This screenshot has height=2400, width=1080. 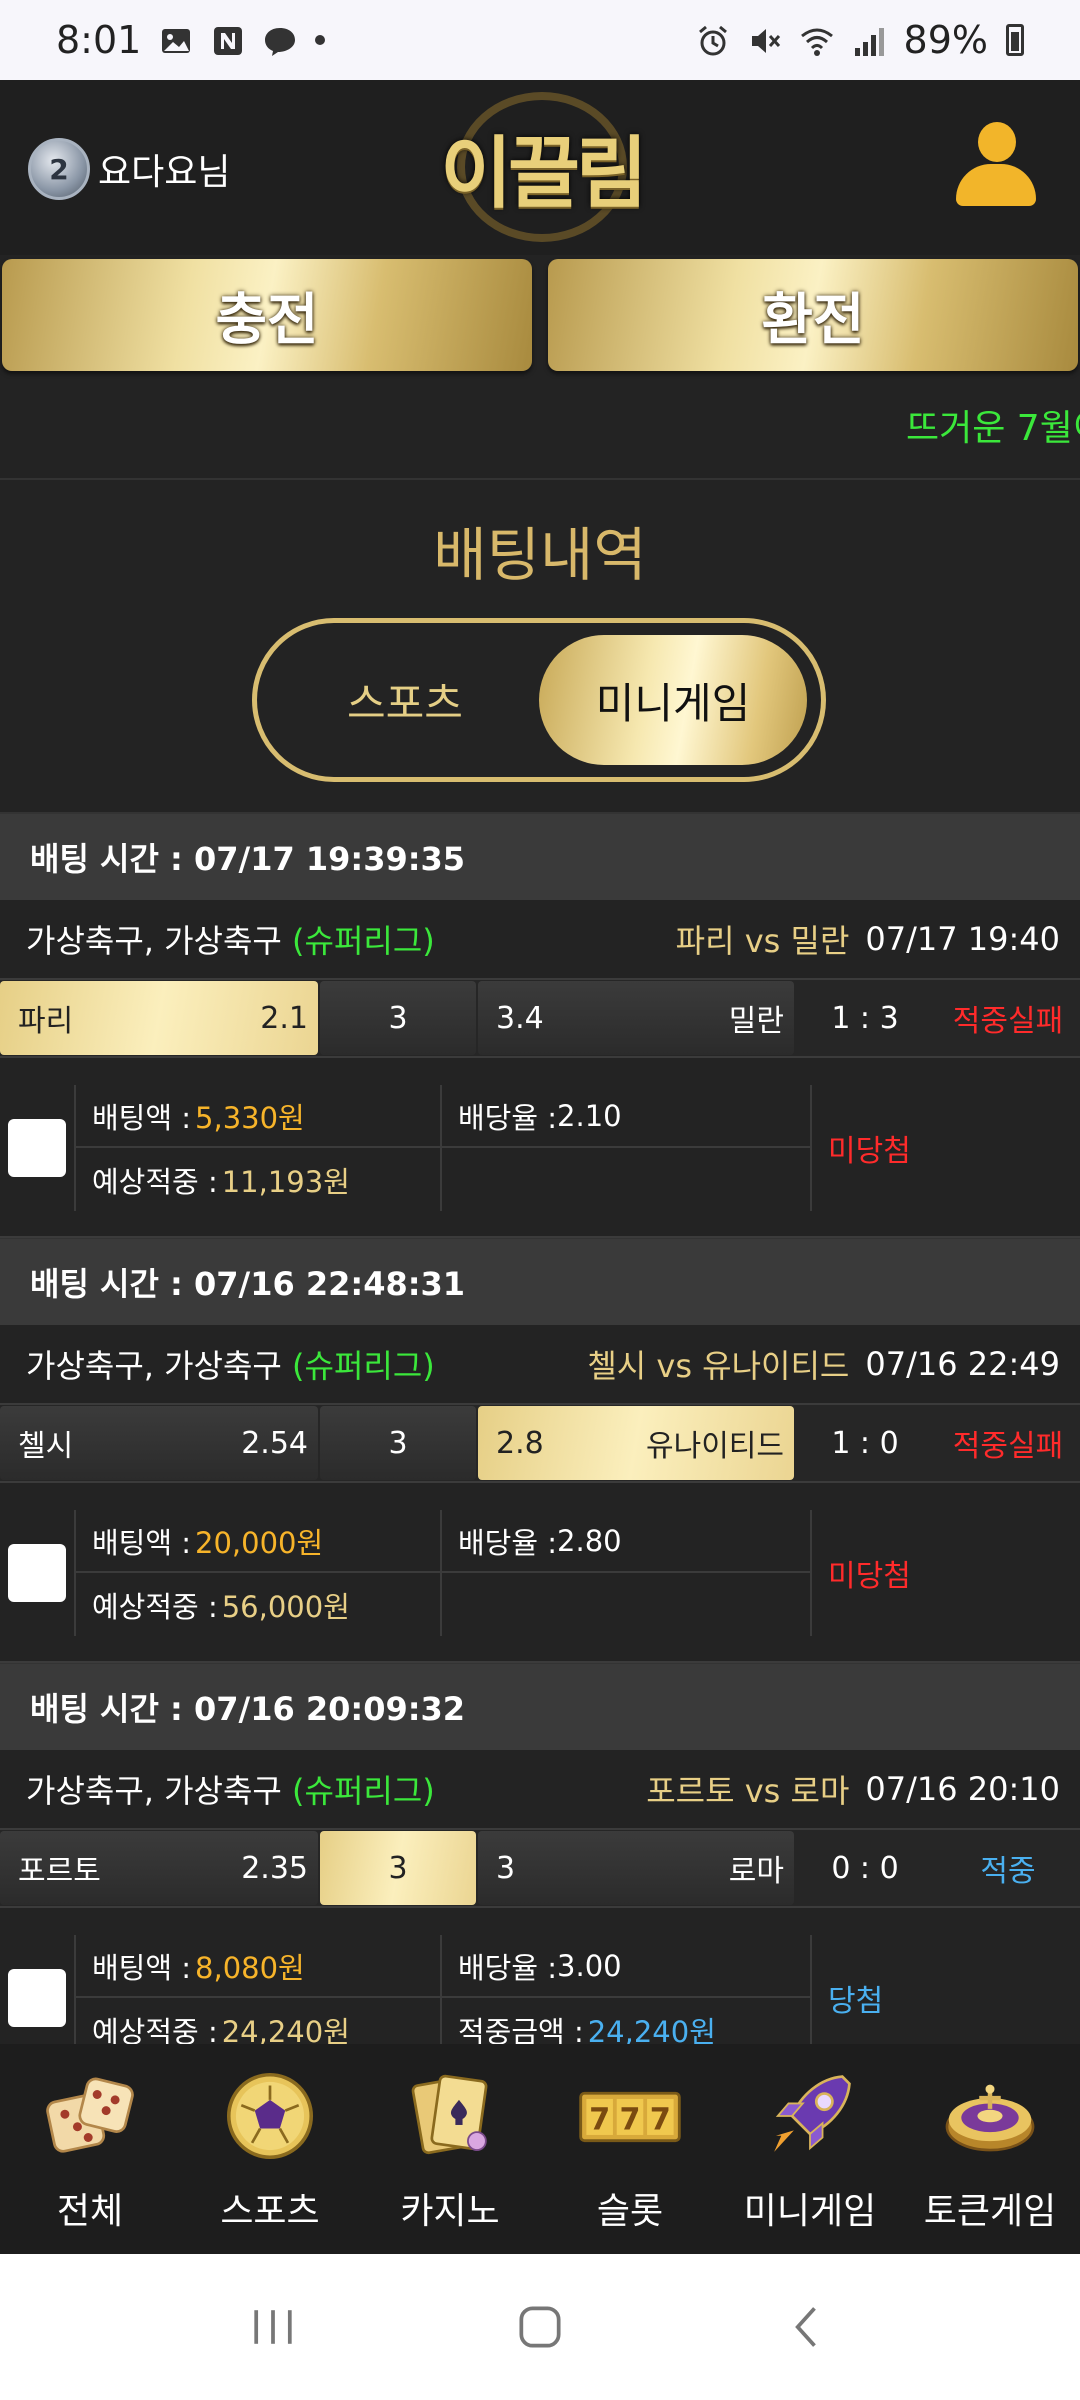 What do you see at coordinates (853, 1789) in the screenshot?
I see `match-info: 포르토 vs 로마 07/16 20:10` at bounding box center [853, 1789].